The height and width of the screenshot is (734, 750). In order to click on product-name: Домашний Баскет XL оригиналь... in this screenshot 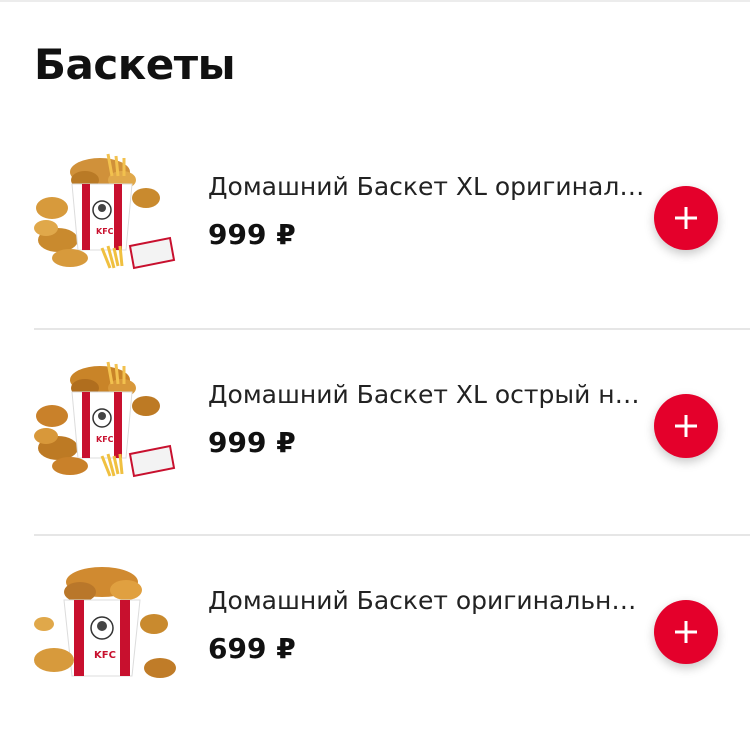, I will do `click(428, 186)`.